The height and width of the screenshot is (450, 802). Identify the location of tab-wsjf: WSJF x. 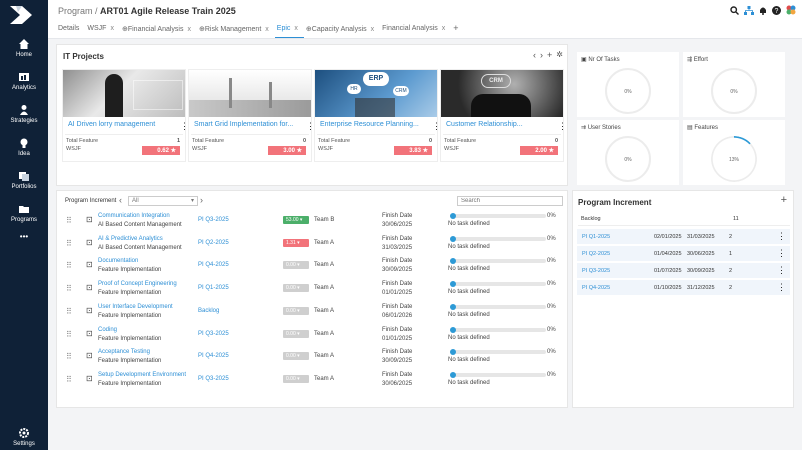
(102, 30).